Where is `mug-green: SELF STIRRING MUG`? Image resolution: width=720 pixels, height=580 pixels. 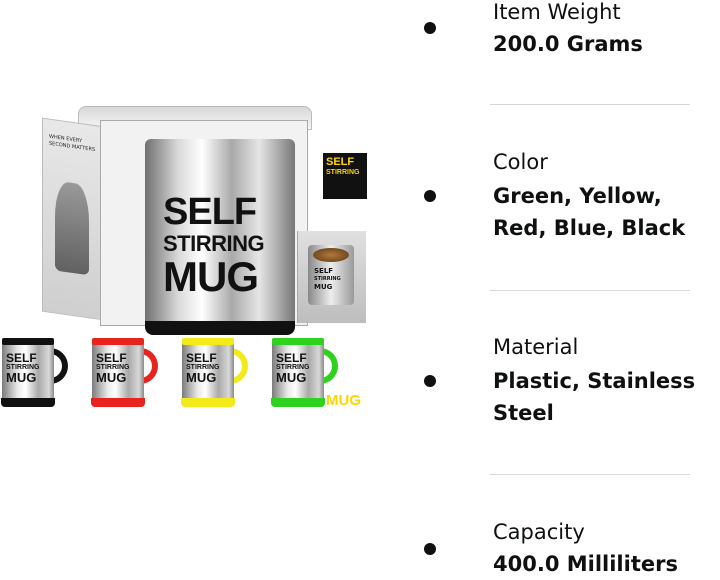
mug-green: SELF STIRRING MUG is located at coordinates (304, 374).